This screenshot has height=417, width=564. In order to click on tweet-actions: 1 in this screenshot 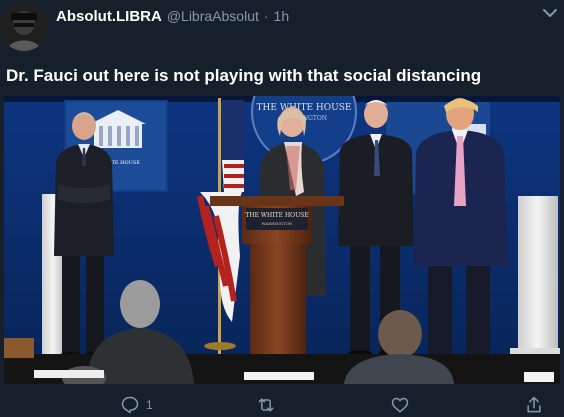, I will do `click(282, 403)`.